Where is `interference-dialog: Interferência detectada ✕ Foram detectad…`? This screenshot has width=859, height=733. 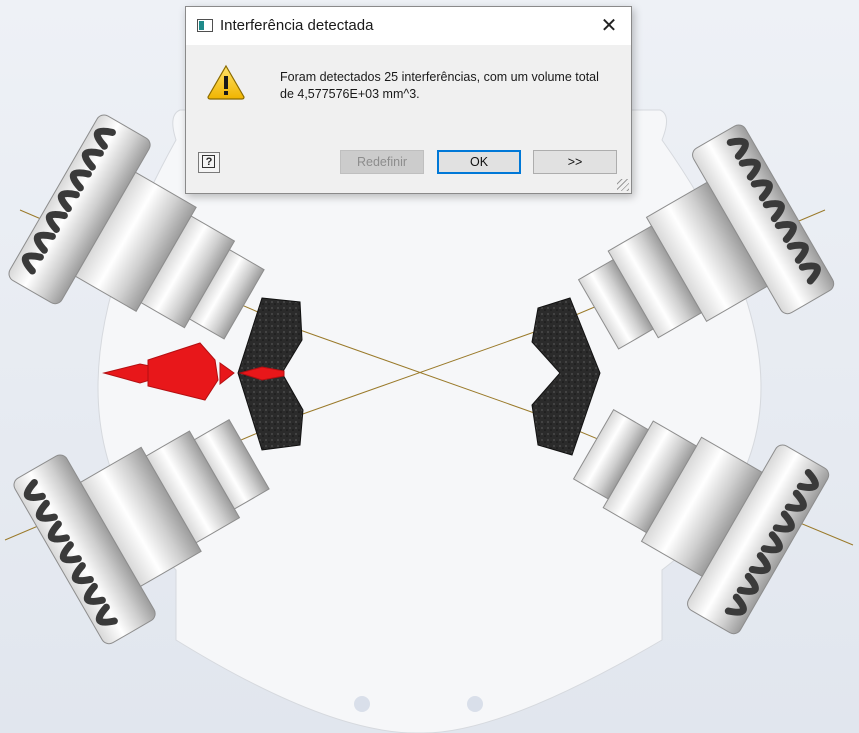
interference-dialog: Interferência detectada ✕ Foram detectad… is located at coordinates (408, 100).